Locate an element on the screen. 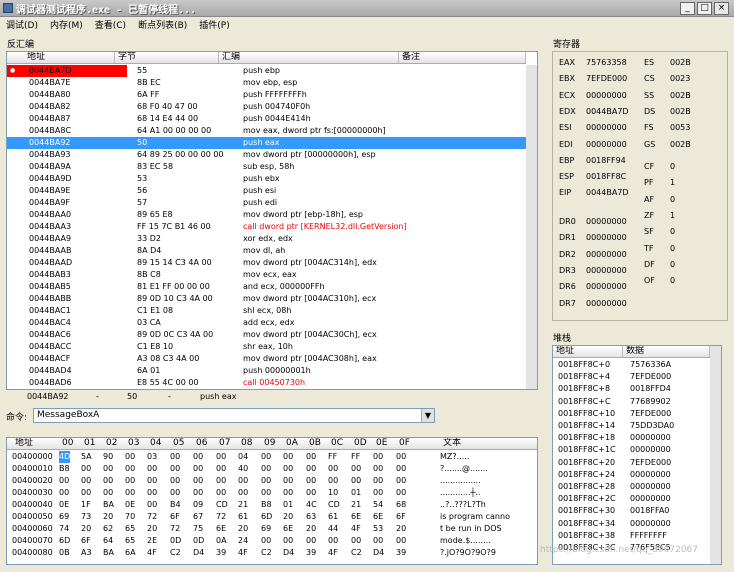  hex-col-10: 09 is located at coordinates (268, 443).